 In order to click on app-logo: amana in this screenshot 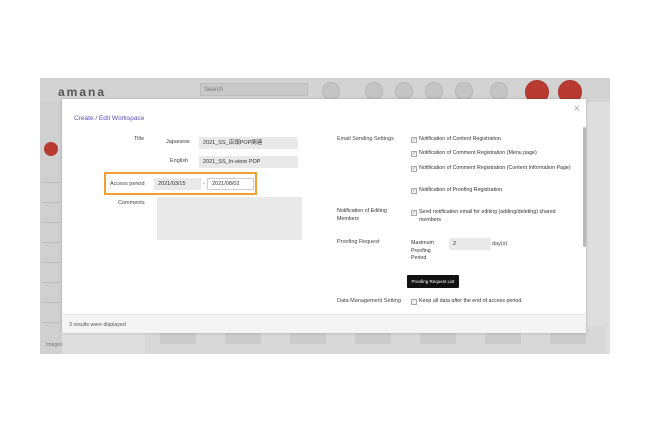, I will do `click(82, 92)`.